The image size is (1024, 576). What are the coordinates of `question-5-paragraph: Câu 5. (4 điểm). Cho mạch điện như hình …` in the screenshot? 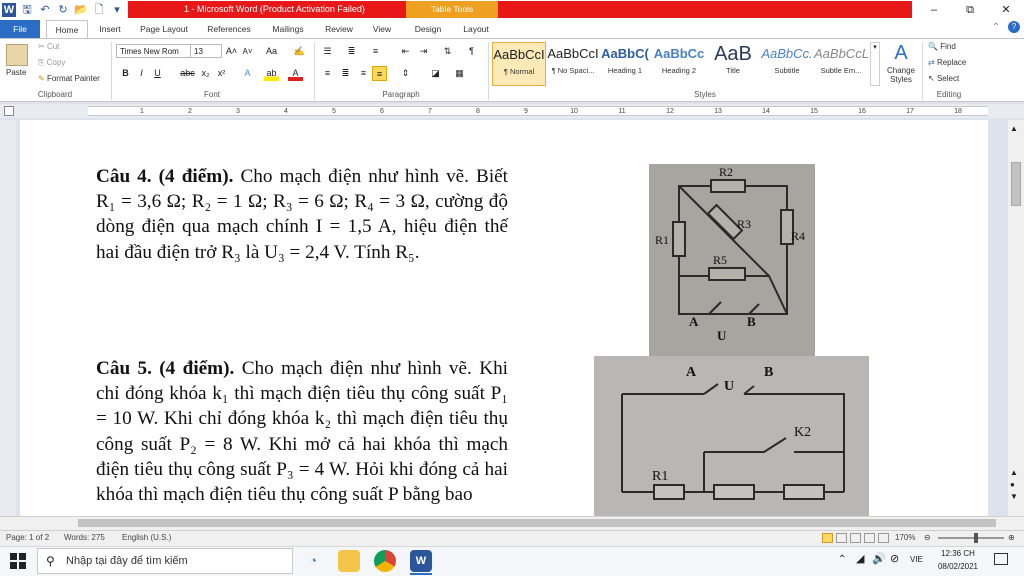 It's located at (302, 436).